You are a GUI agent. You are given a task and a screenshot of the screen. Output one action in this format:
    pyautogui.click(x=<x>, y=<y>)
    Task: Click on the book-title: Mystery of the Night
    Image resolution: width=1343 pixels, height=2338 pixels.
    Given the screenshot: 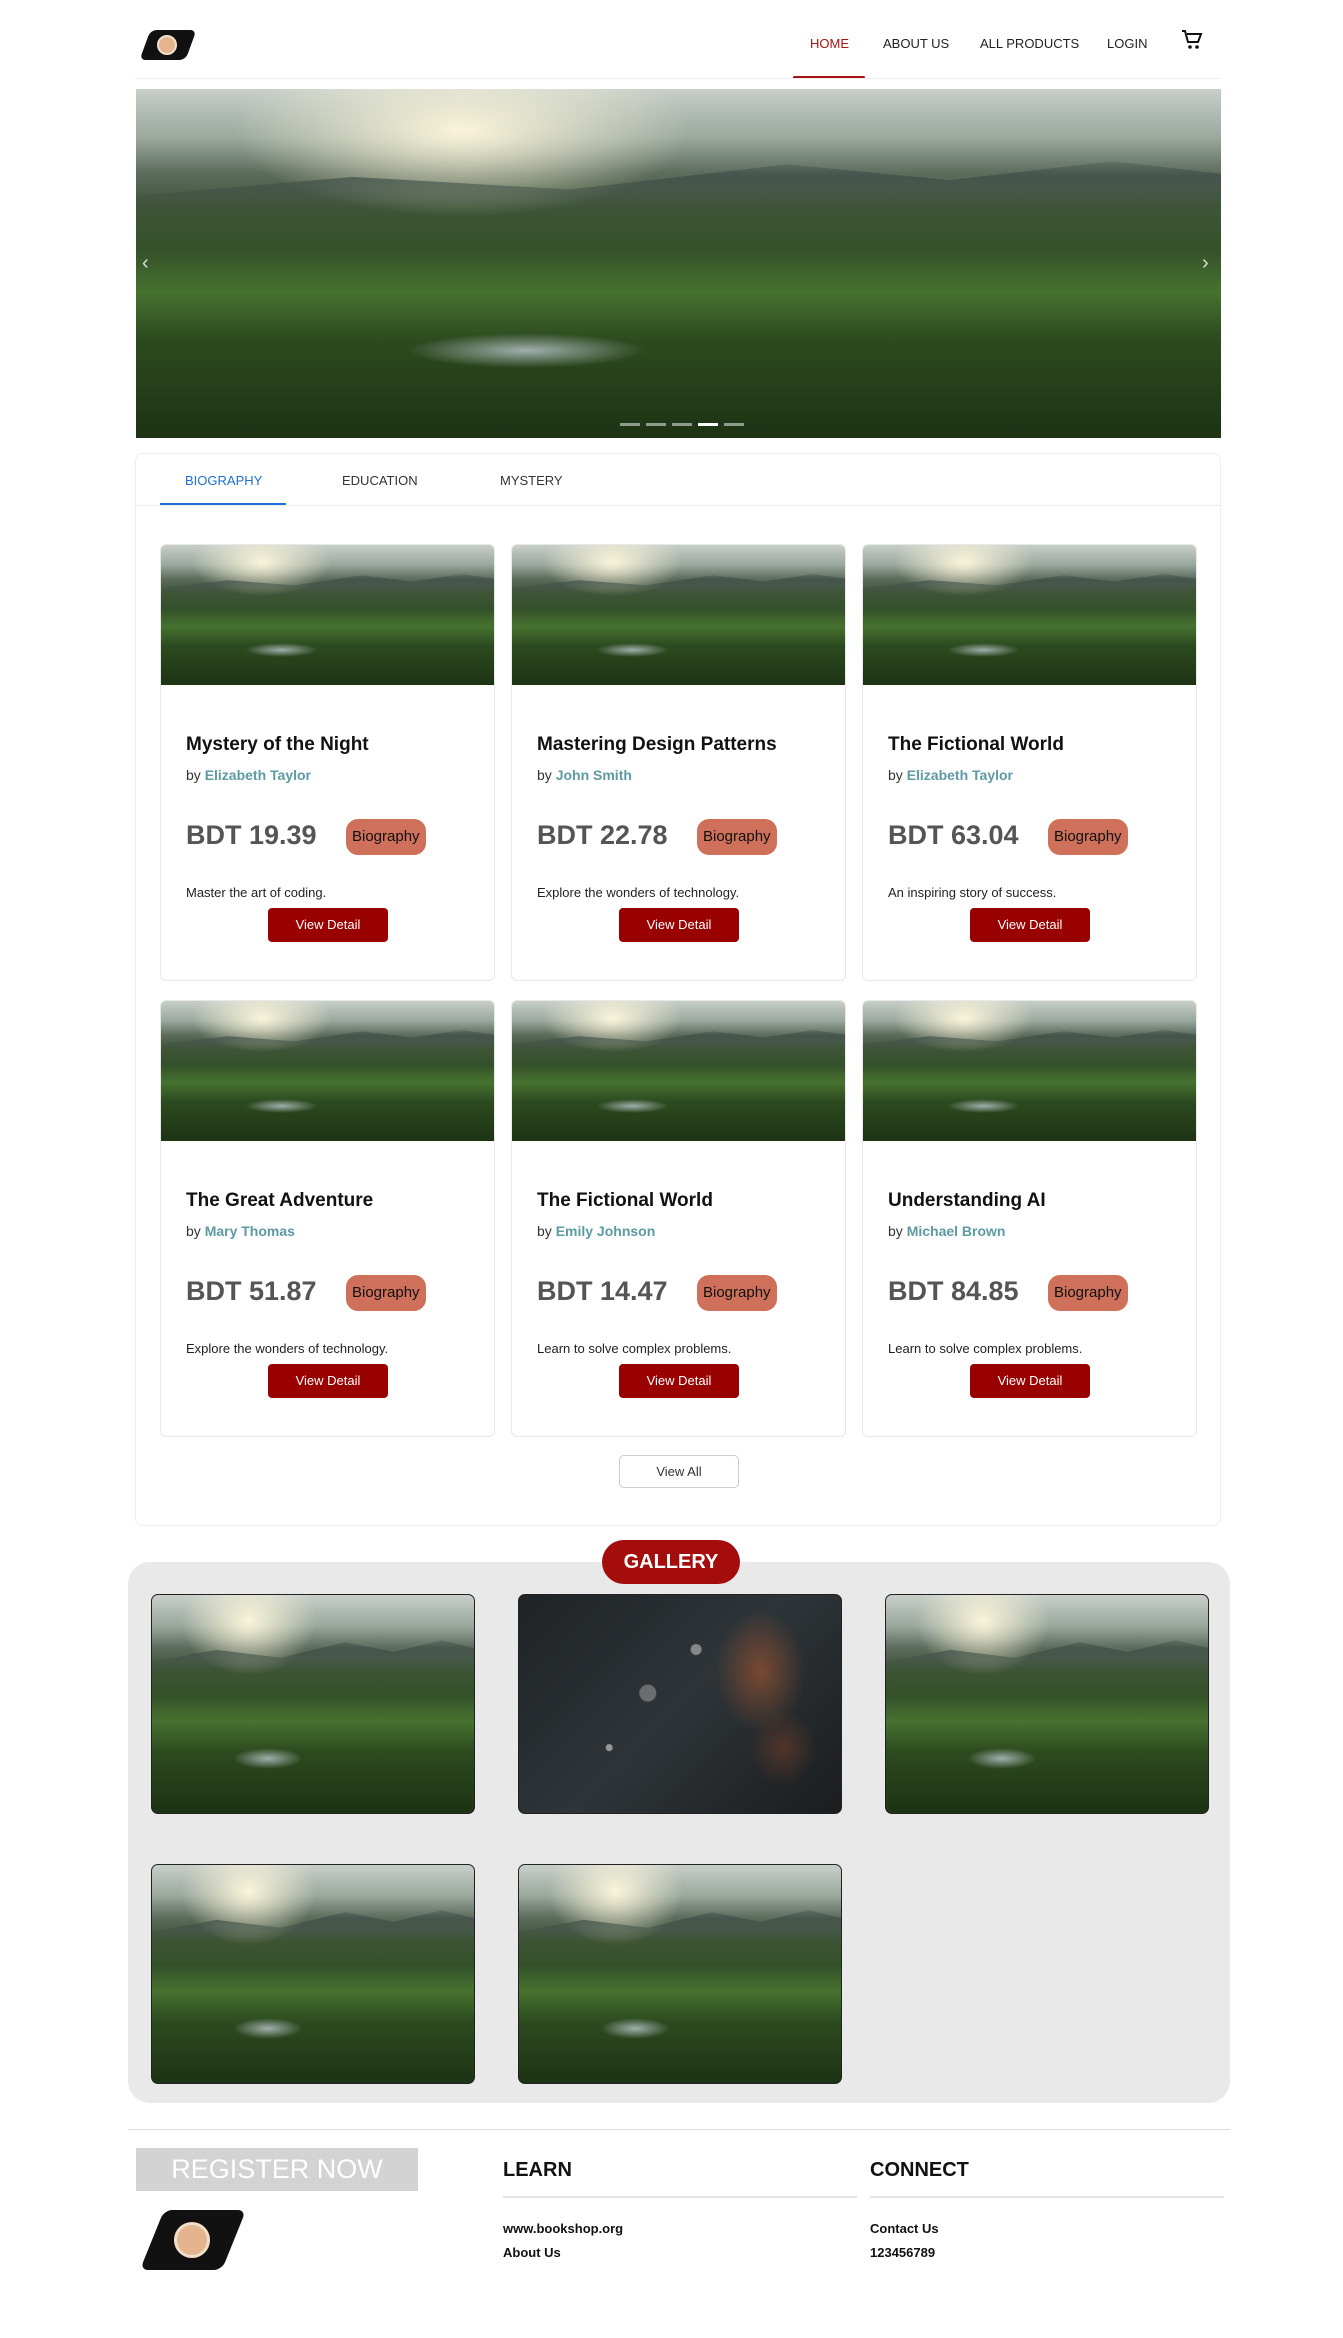 What is the action you would take?
    pyautogui.click(x=277, y=744)
    